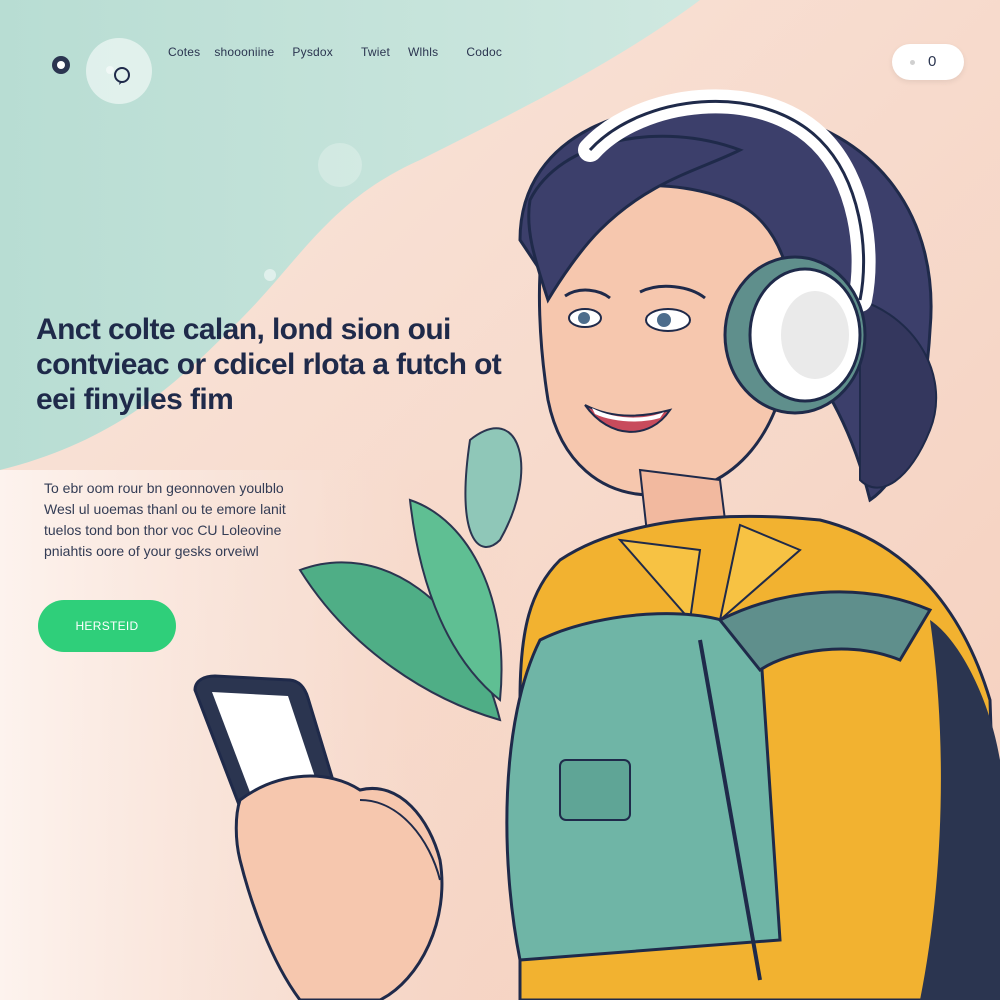 The height and width of the screenshot is (1000, 1000). What do you see at coordinates (61, 65) in the screenshot?
I see `logo-icon` at bounding box center [61, 65].